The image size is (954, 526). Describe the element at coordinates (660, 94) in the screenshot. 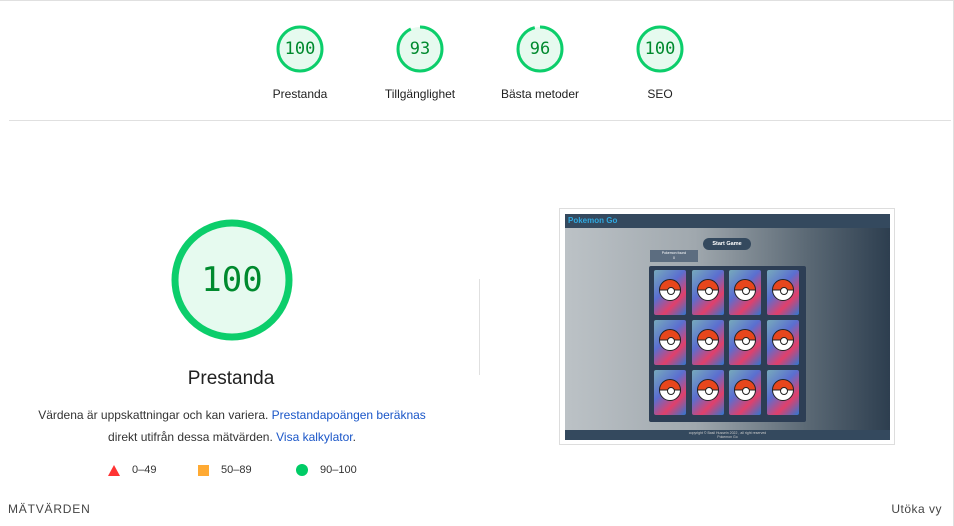

I see `gauge-label: SEO` at that location.